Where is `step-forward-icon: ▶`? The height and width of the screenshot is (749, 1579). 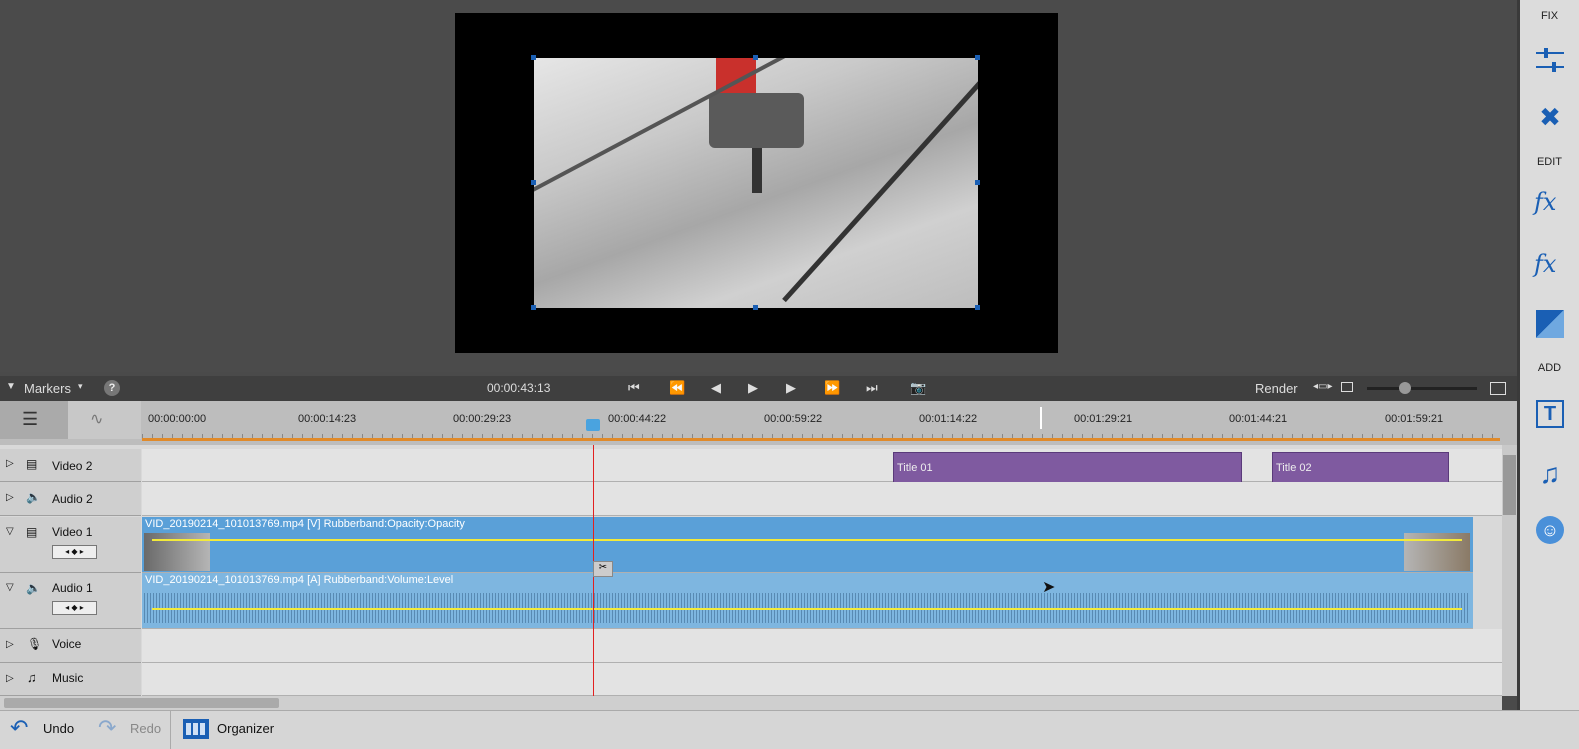 step-forward-icon: ▶ is located at coordinates (791, 388).